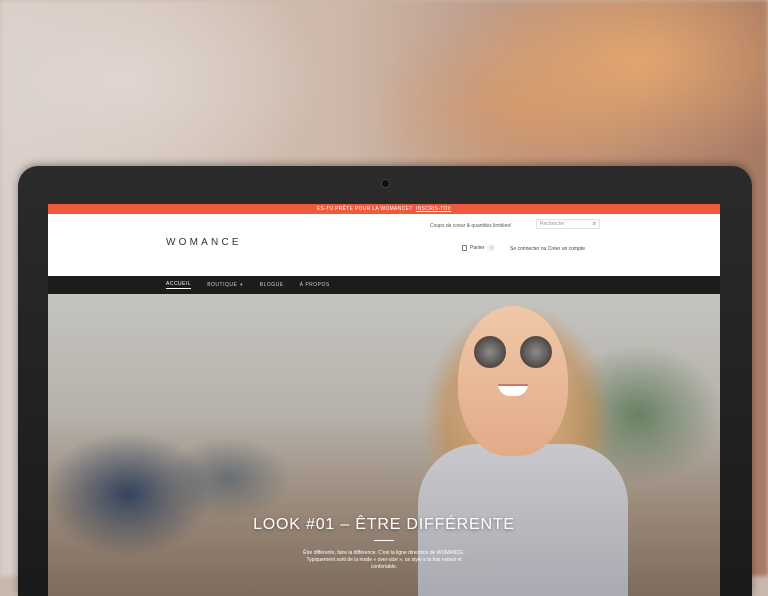 This screenshot has width=768, height=596. What do you see at coordinates (222, 285) in the screenshot?
I see `nav-label: BOUTIQUE` at bounding box center [222, 285].